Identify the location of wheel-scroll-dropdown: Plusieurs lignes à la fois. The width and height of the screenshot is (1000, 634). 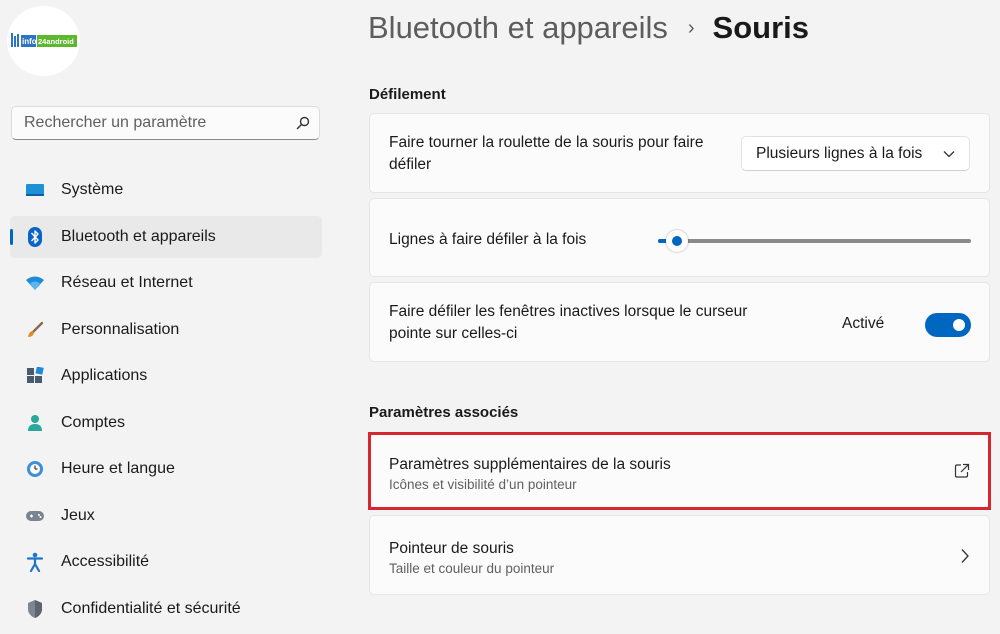
(855, 153).